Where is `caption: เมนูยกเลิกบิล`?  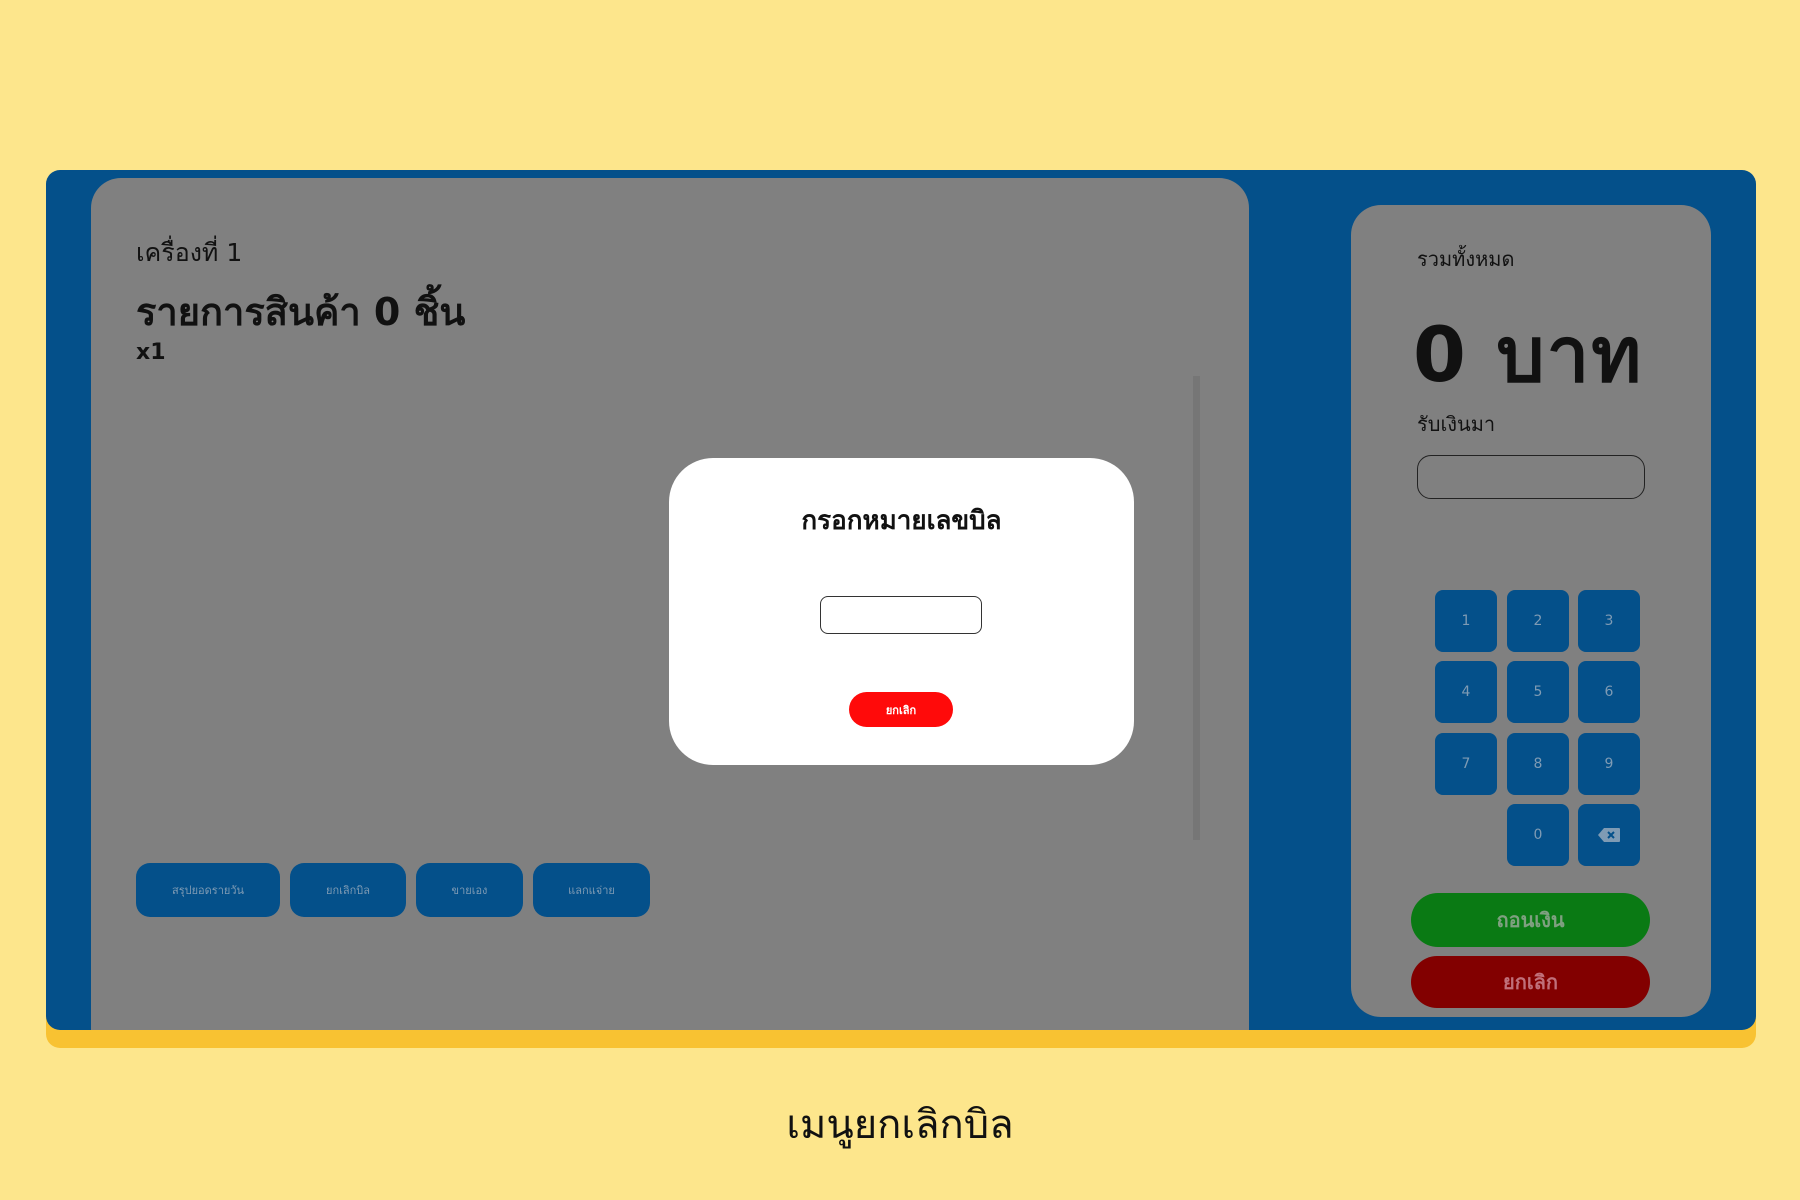
caption: เมนูยกเลิกบิล is located at coordinates (900, 1125).